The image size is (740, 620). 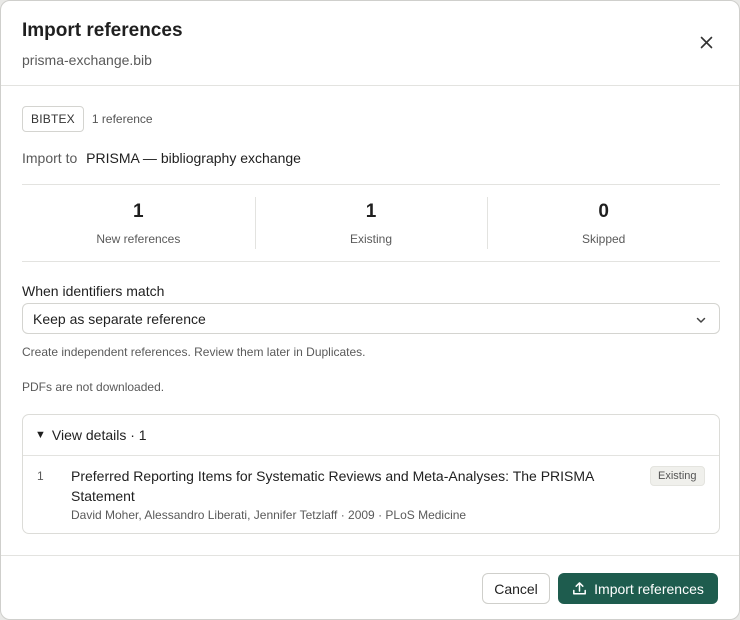 What do you see at coordinates (371, 318) in the screenshot?
I see `match-behavior-select: Keep as separate reference` at bounding box center [371, 318].